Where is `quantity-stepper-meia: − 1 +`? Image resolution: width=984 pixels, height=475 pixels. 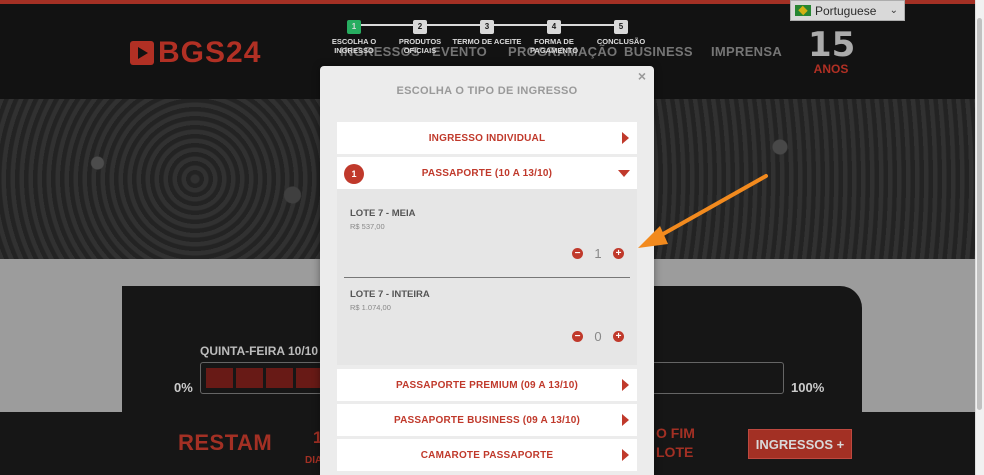 quantity-stepper-meia: − 1 + is located at coordinates (598, 253).